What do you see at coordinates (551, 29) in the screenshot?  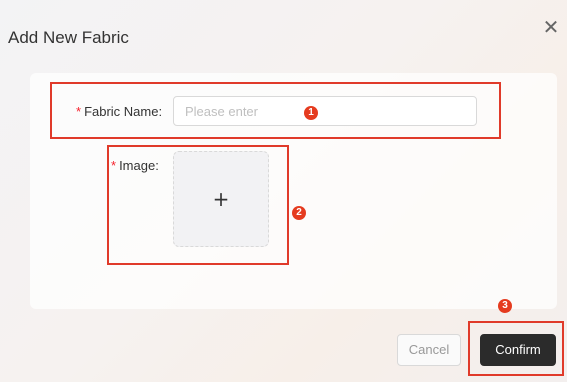 I see `close-icon: ✕` at bounding box center [551, 29].